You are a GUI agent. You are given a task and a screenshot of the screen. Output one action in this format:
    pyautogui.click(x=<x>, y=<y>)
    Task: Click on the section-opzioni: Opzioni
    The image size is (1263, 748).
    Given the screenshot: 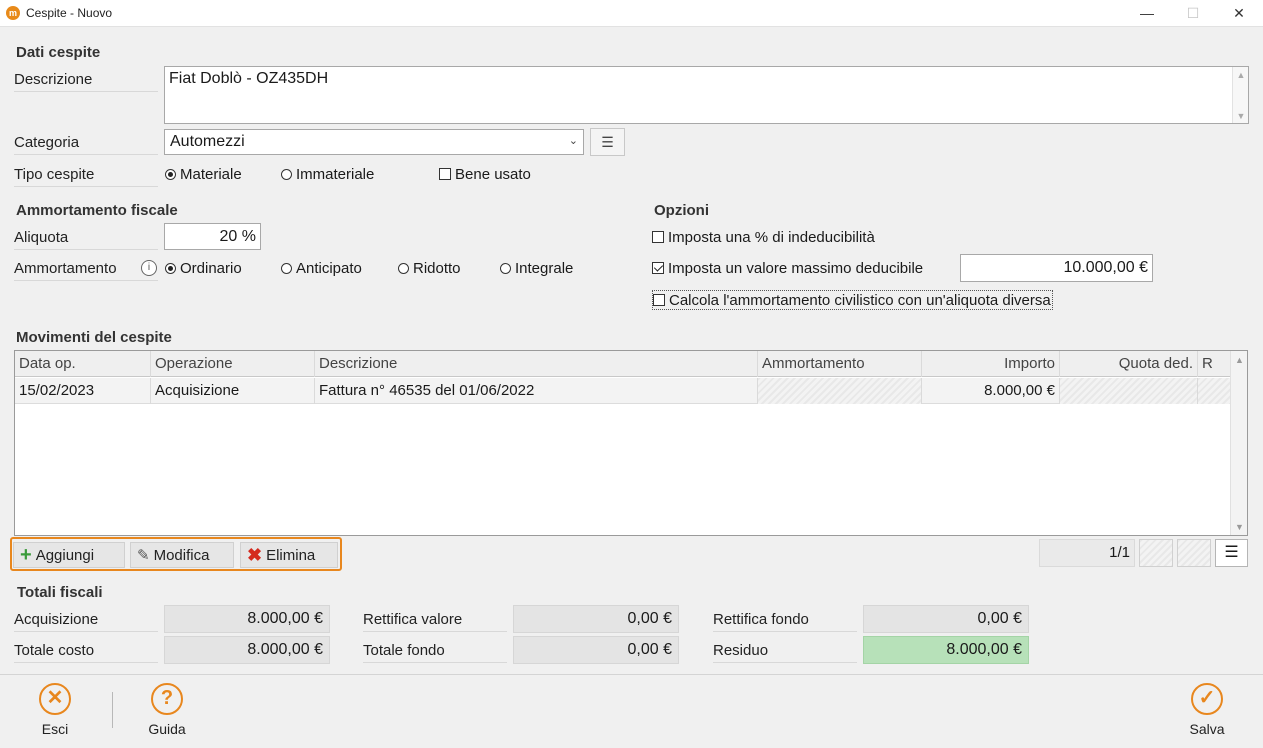 What is the action you would take?
    pyautogui.click(x=681, y=210)
    